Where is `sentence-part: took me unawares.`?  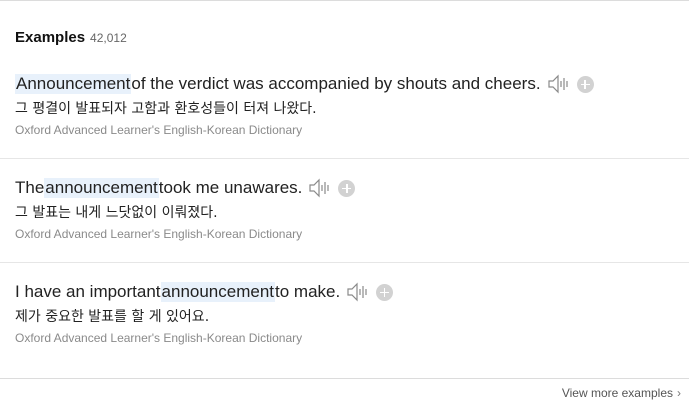 sentence-part: took me unawares. is located at coordinates (230, 187).